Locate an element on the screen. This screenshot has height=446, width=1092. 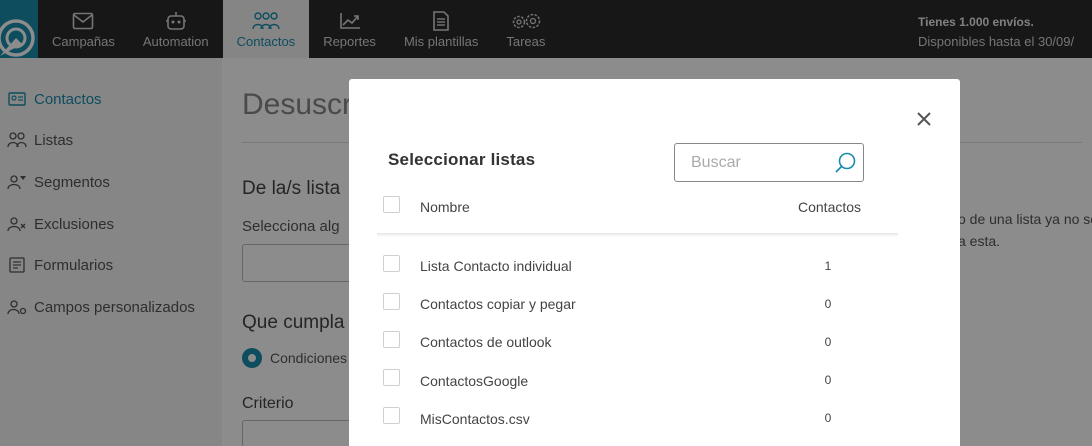
close-button is located at coordinates (924, 119).